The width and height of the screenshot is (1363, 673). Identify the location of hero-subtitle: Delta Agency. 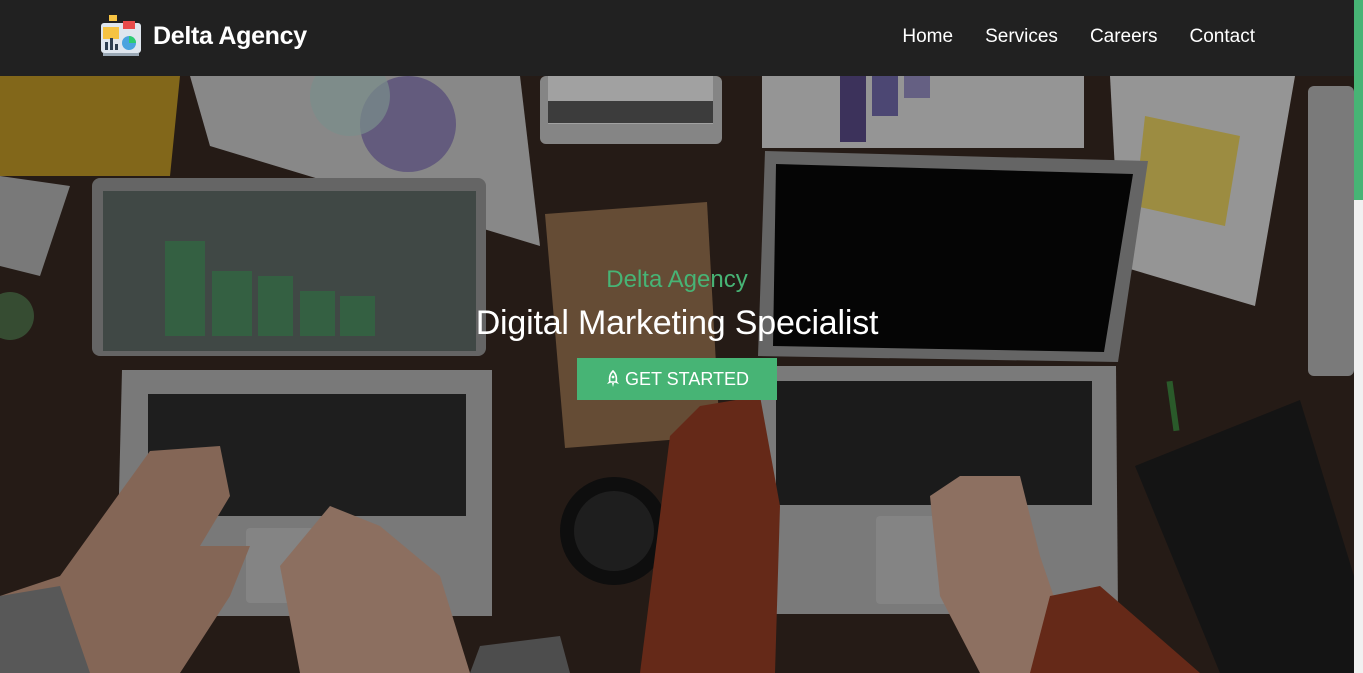
(677, 279).